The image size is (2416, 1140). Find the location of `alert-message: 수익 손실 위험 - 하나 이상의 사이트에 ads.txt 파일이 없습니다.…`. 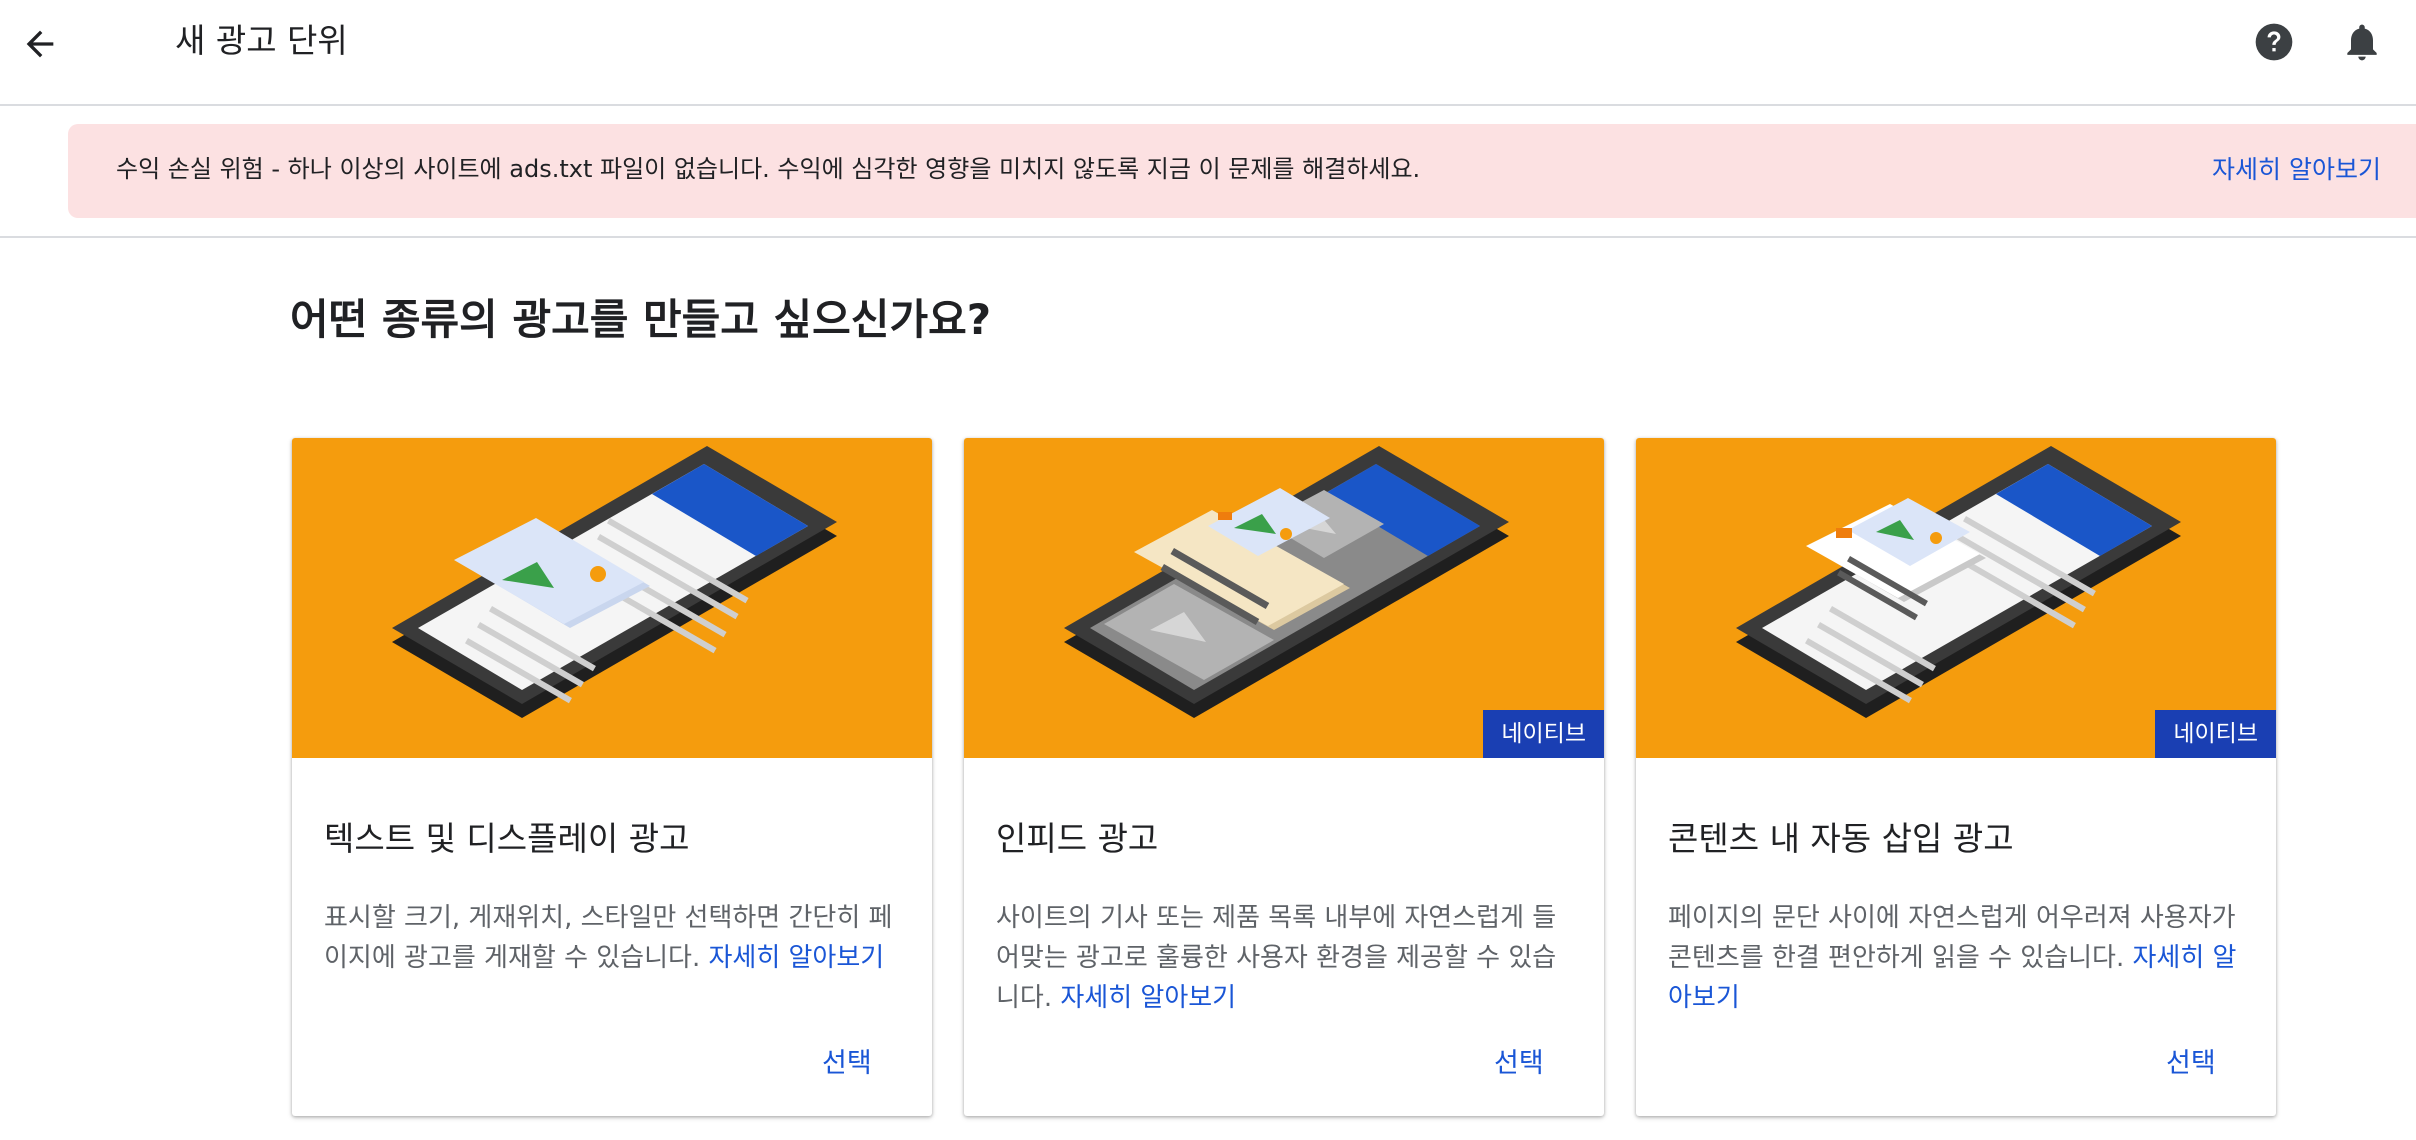

alert-message: 수익 손실 위험 - 하나 이상의 사이트에 ads.txt 파일이 없습니다.… is located at coordinates (768, 169).